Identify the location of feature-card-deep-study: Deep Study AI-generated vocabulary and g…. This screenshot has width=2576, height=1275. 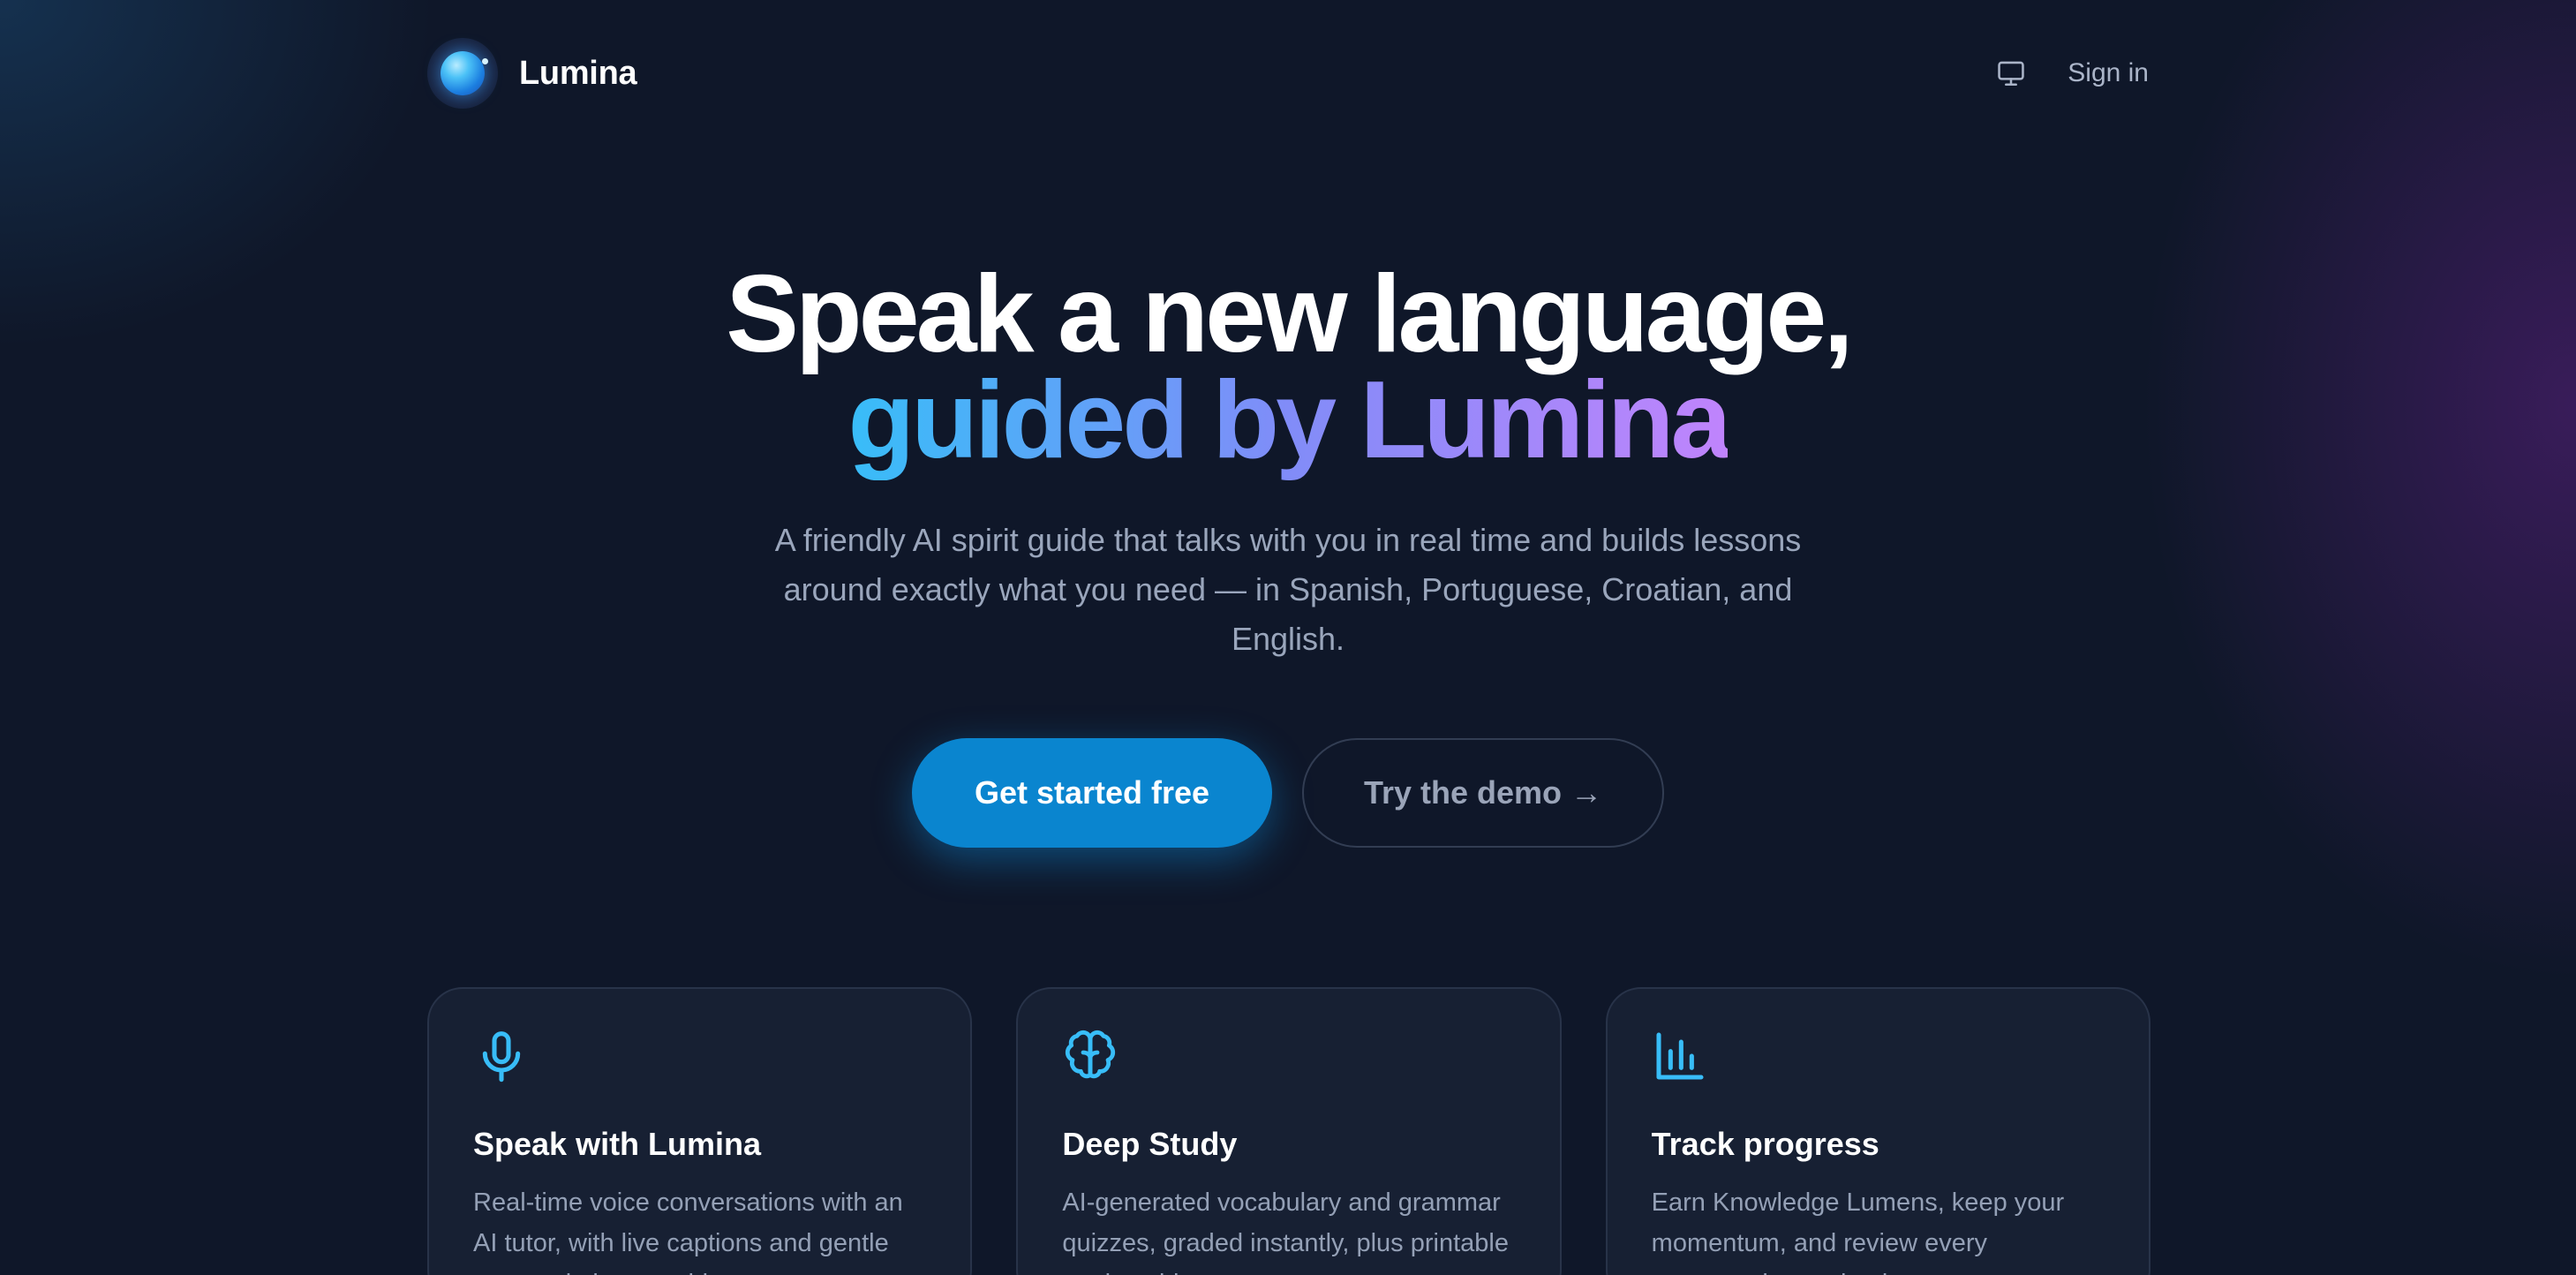
(1289, 1131).